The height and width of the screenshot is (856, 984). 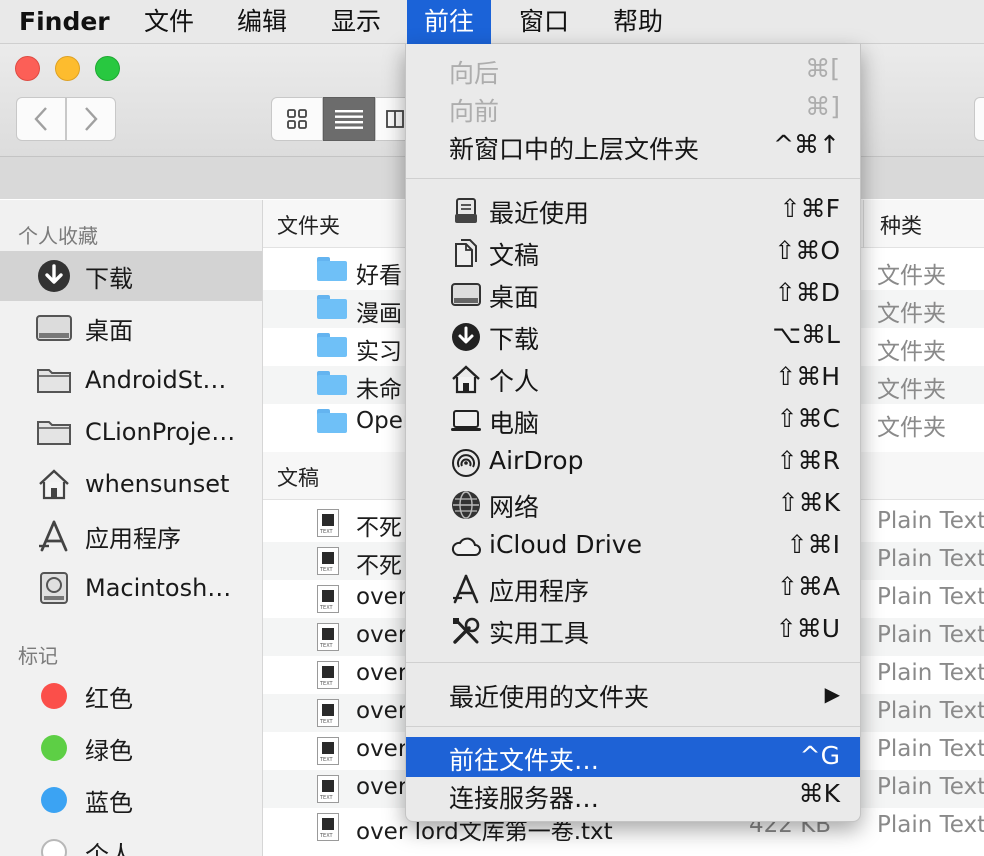 What do you see at coordinates (466, 547) in the screenshot?
I see `icloud-icon` at bounding box center [466, 547].